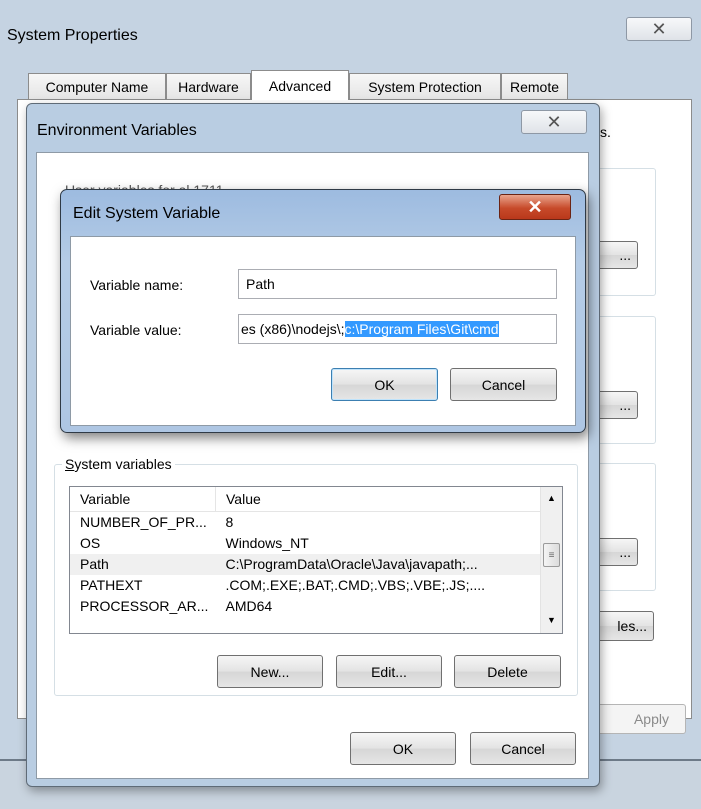 Image resolution: width=701 pixels, height=809 pixels. What do you see at coordinates (249, 606) in the screenshot?
I see `row-variable-value: AMD64` at bounding box center [249, 606].